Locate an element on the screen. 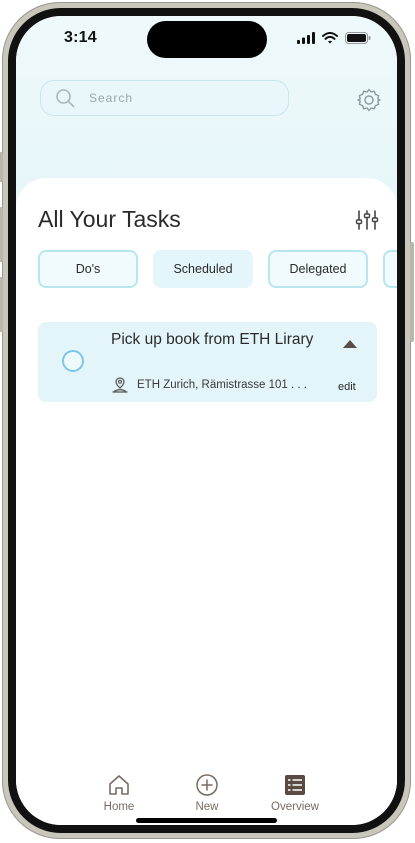 The image size is (415, 843). settings-button is located at coordinates (369, 100).